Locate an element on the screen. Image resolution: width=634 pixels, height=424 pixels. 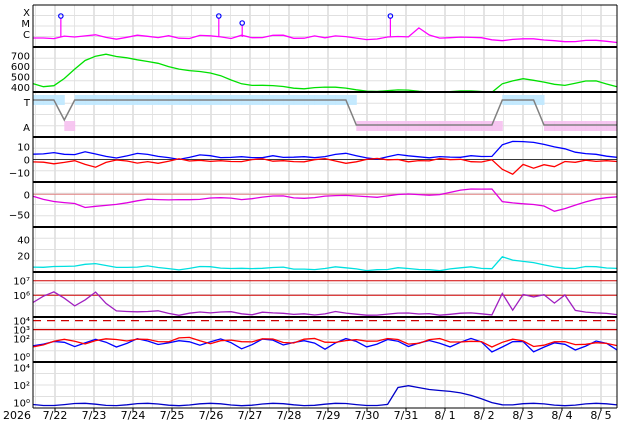
panel-proton-flux is located at coordinates (325, 336).